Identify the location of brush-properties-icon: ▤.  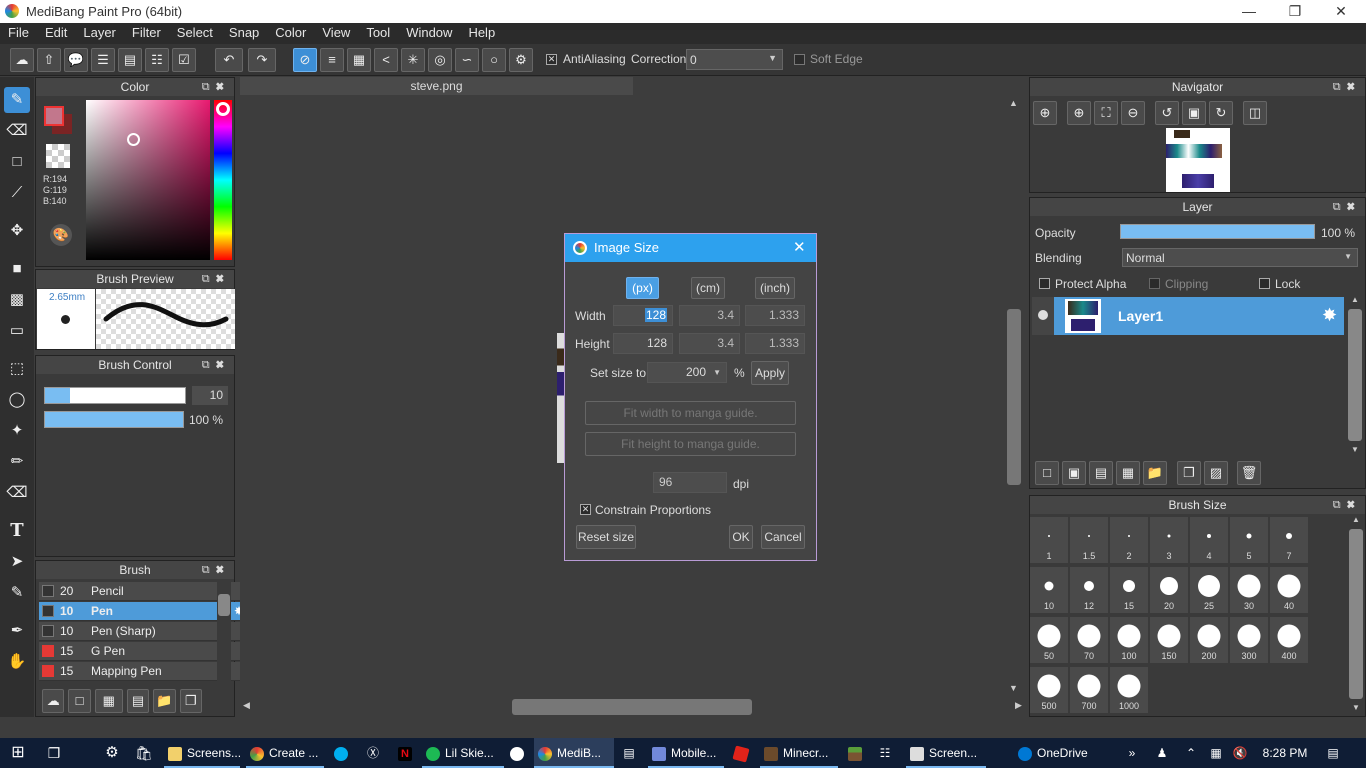
(138, 701).